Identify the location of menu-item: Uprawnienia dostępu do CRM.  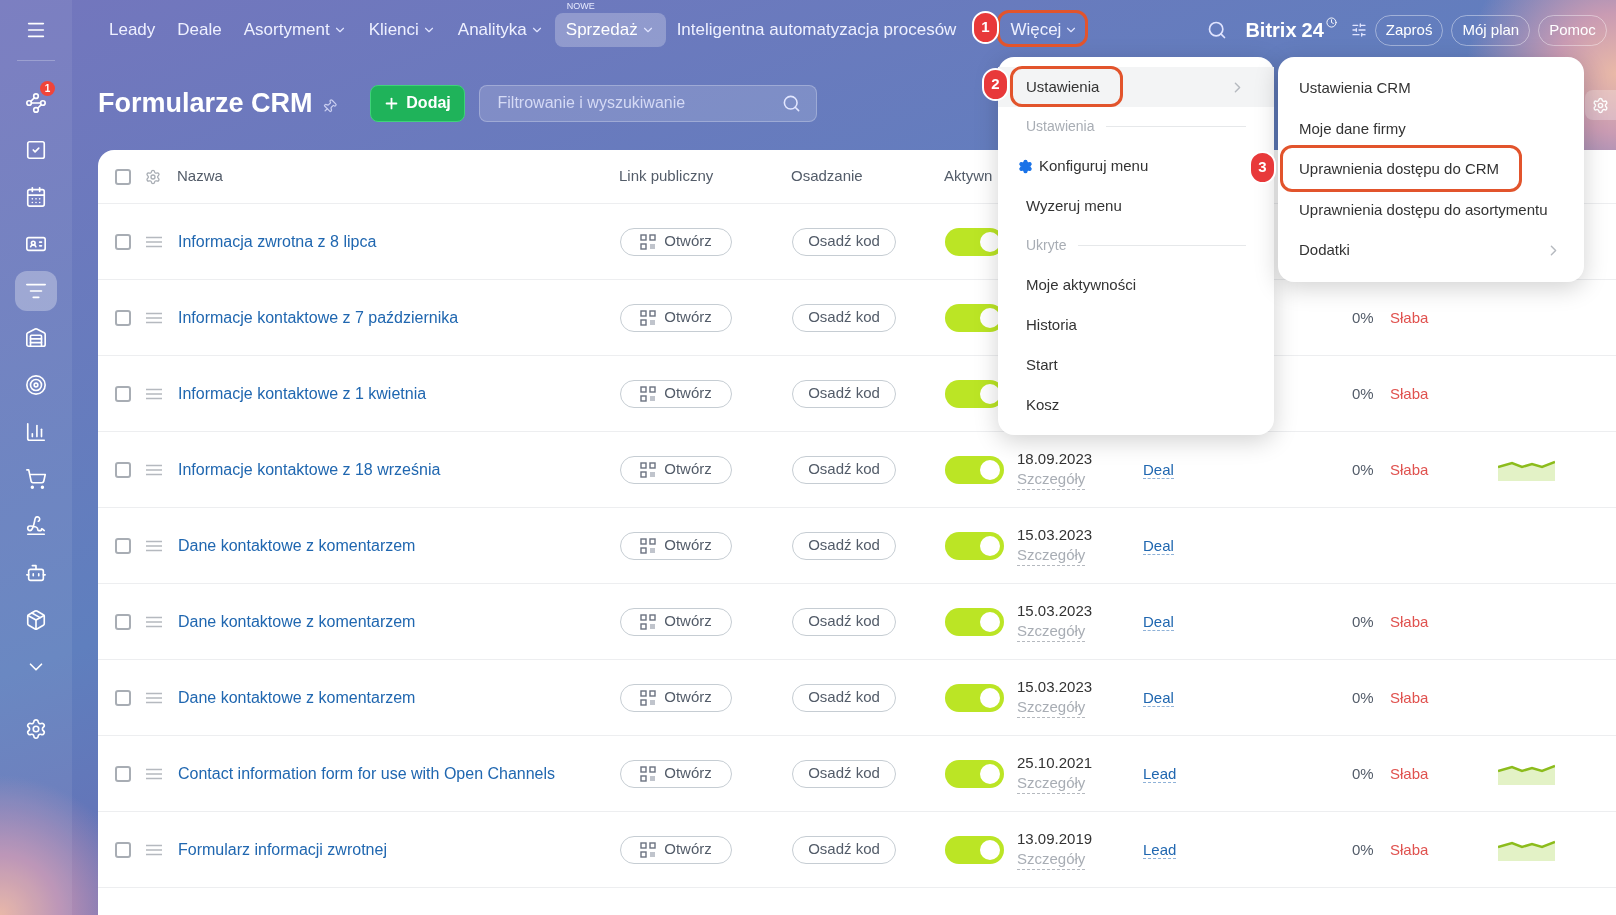
(1397, 169).